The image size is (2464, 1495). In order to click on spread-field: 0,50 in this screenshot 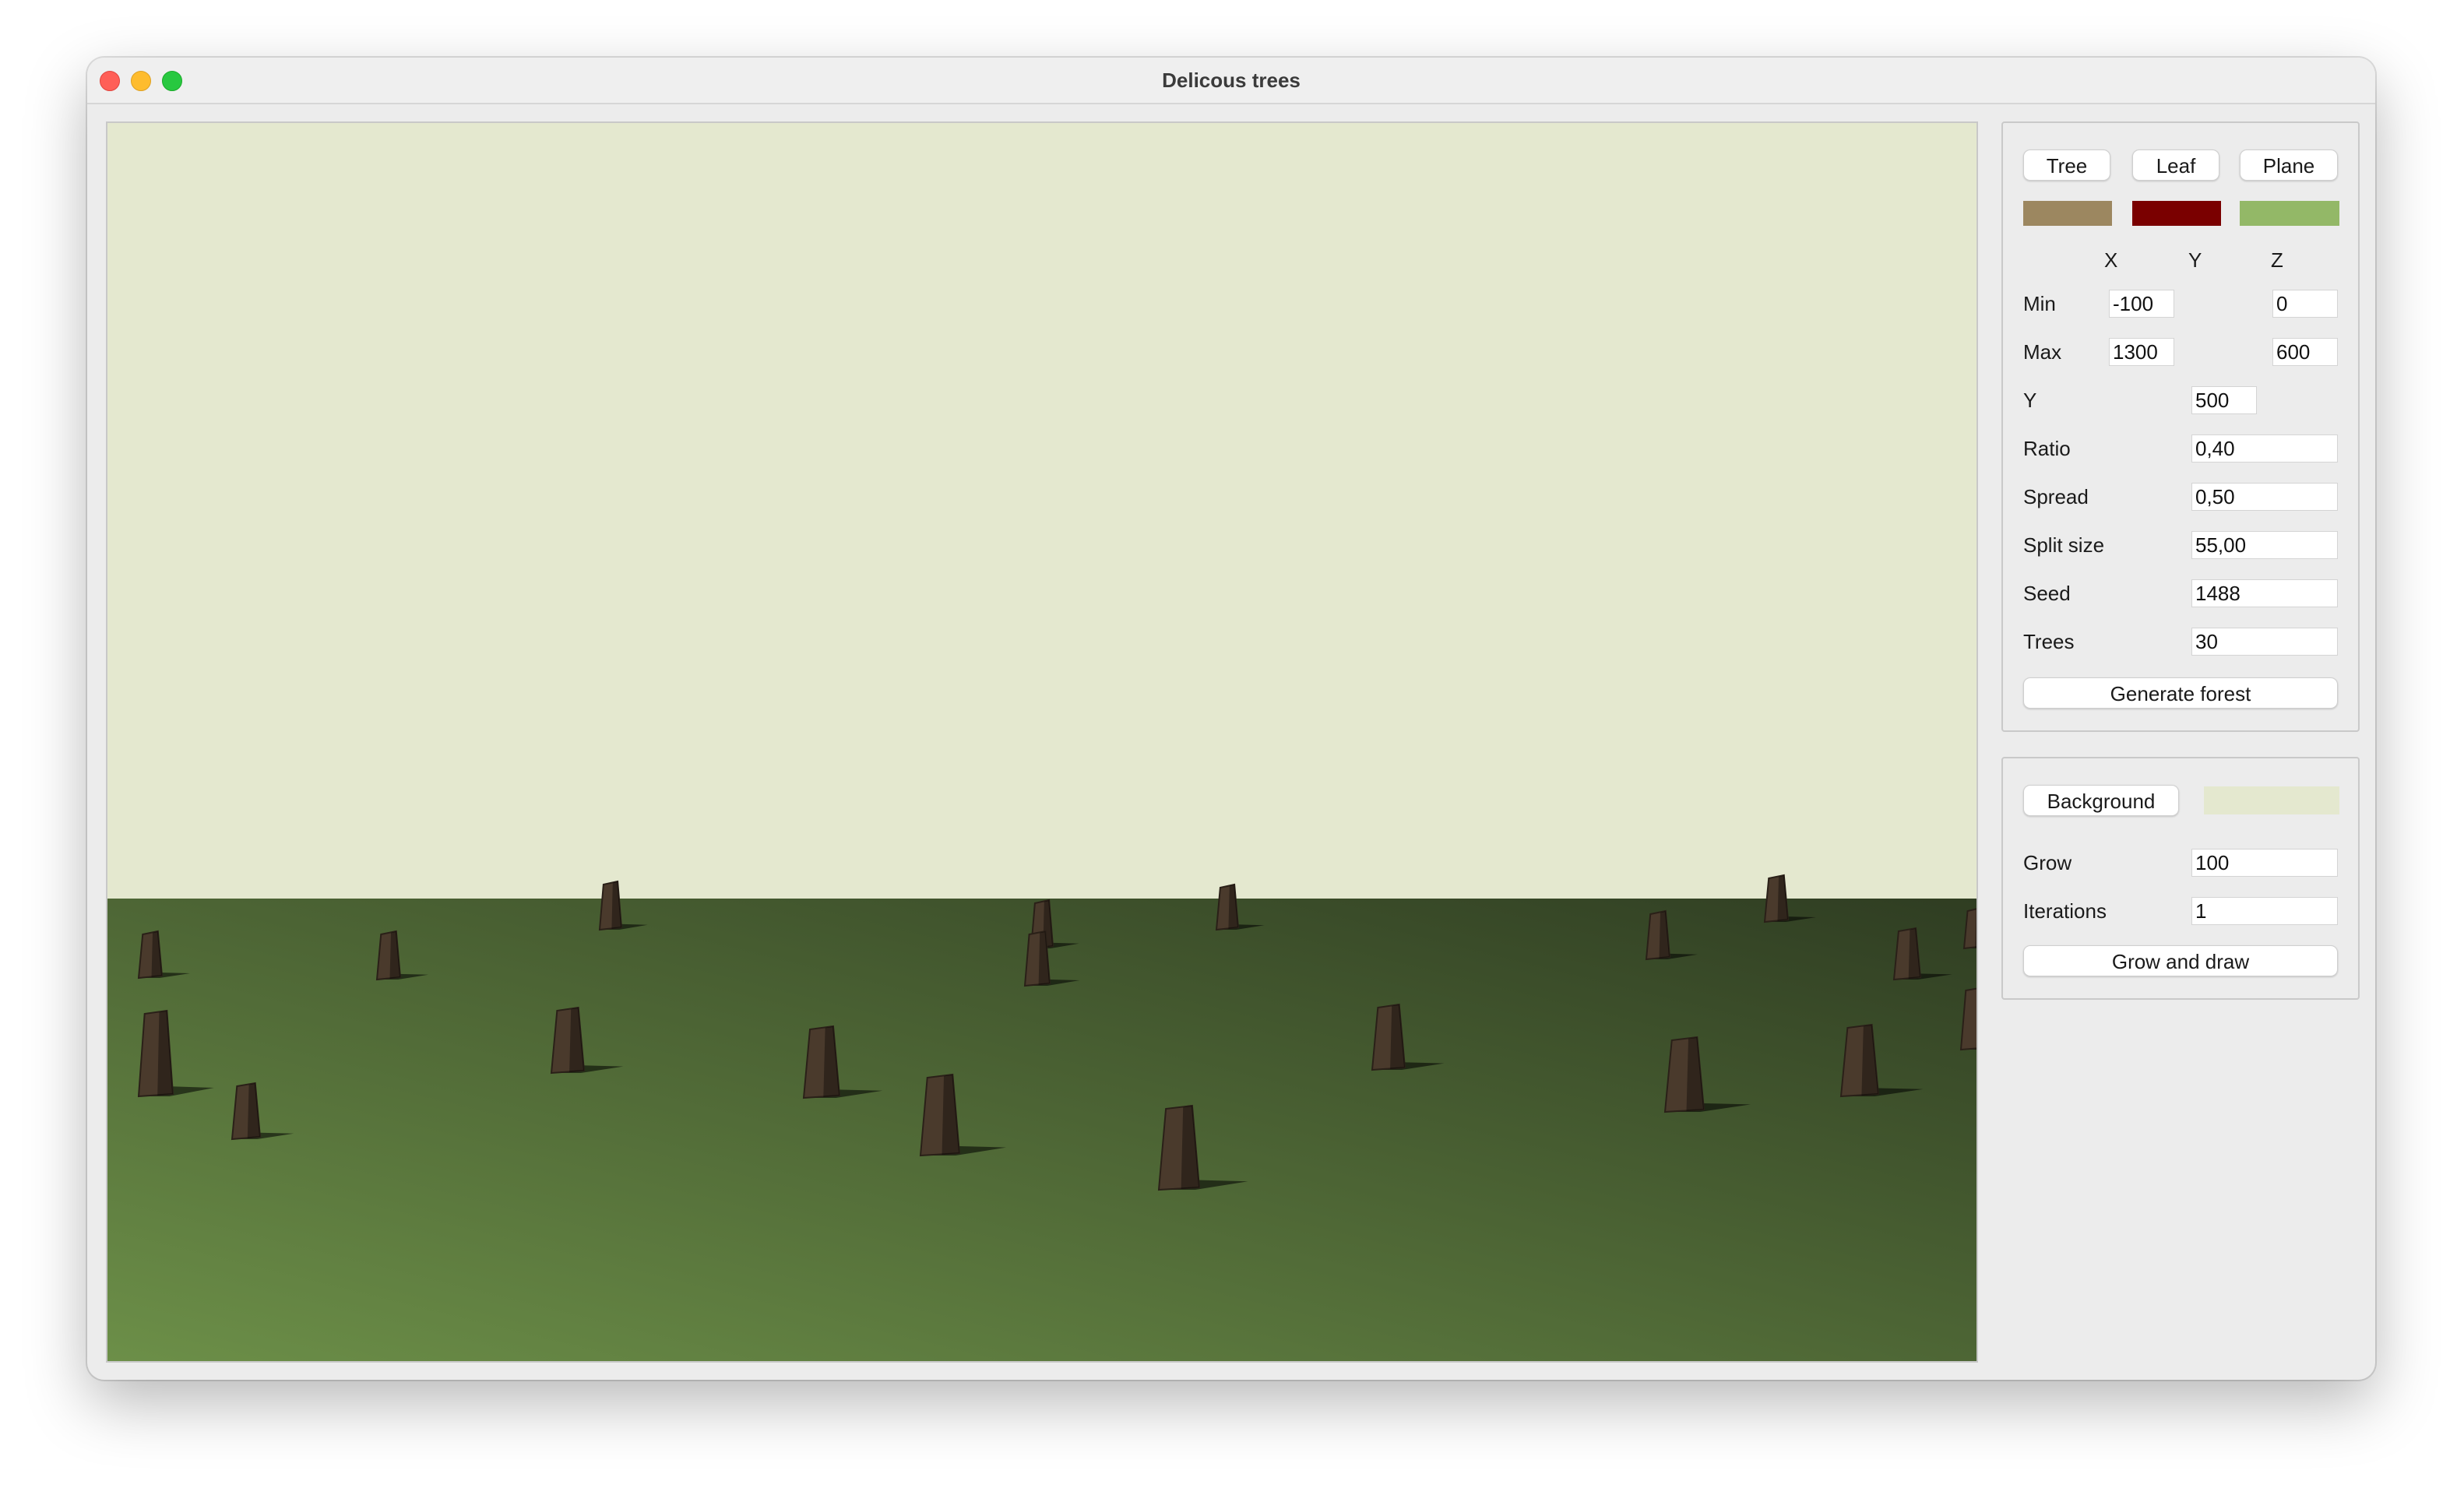, I will do `click(2264, 497)`.